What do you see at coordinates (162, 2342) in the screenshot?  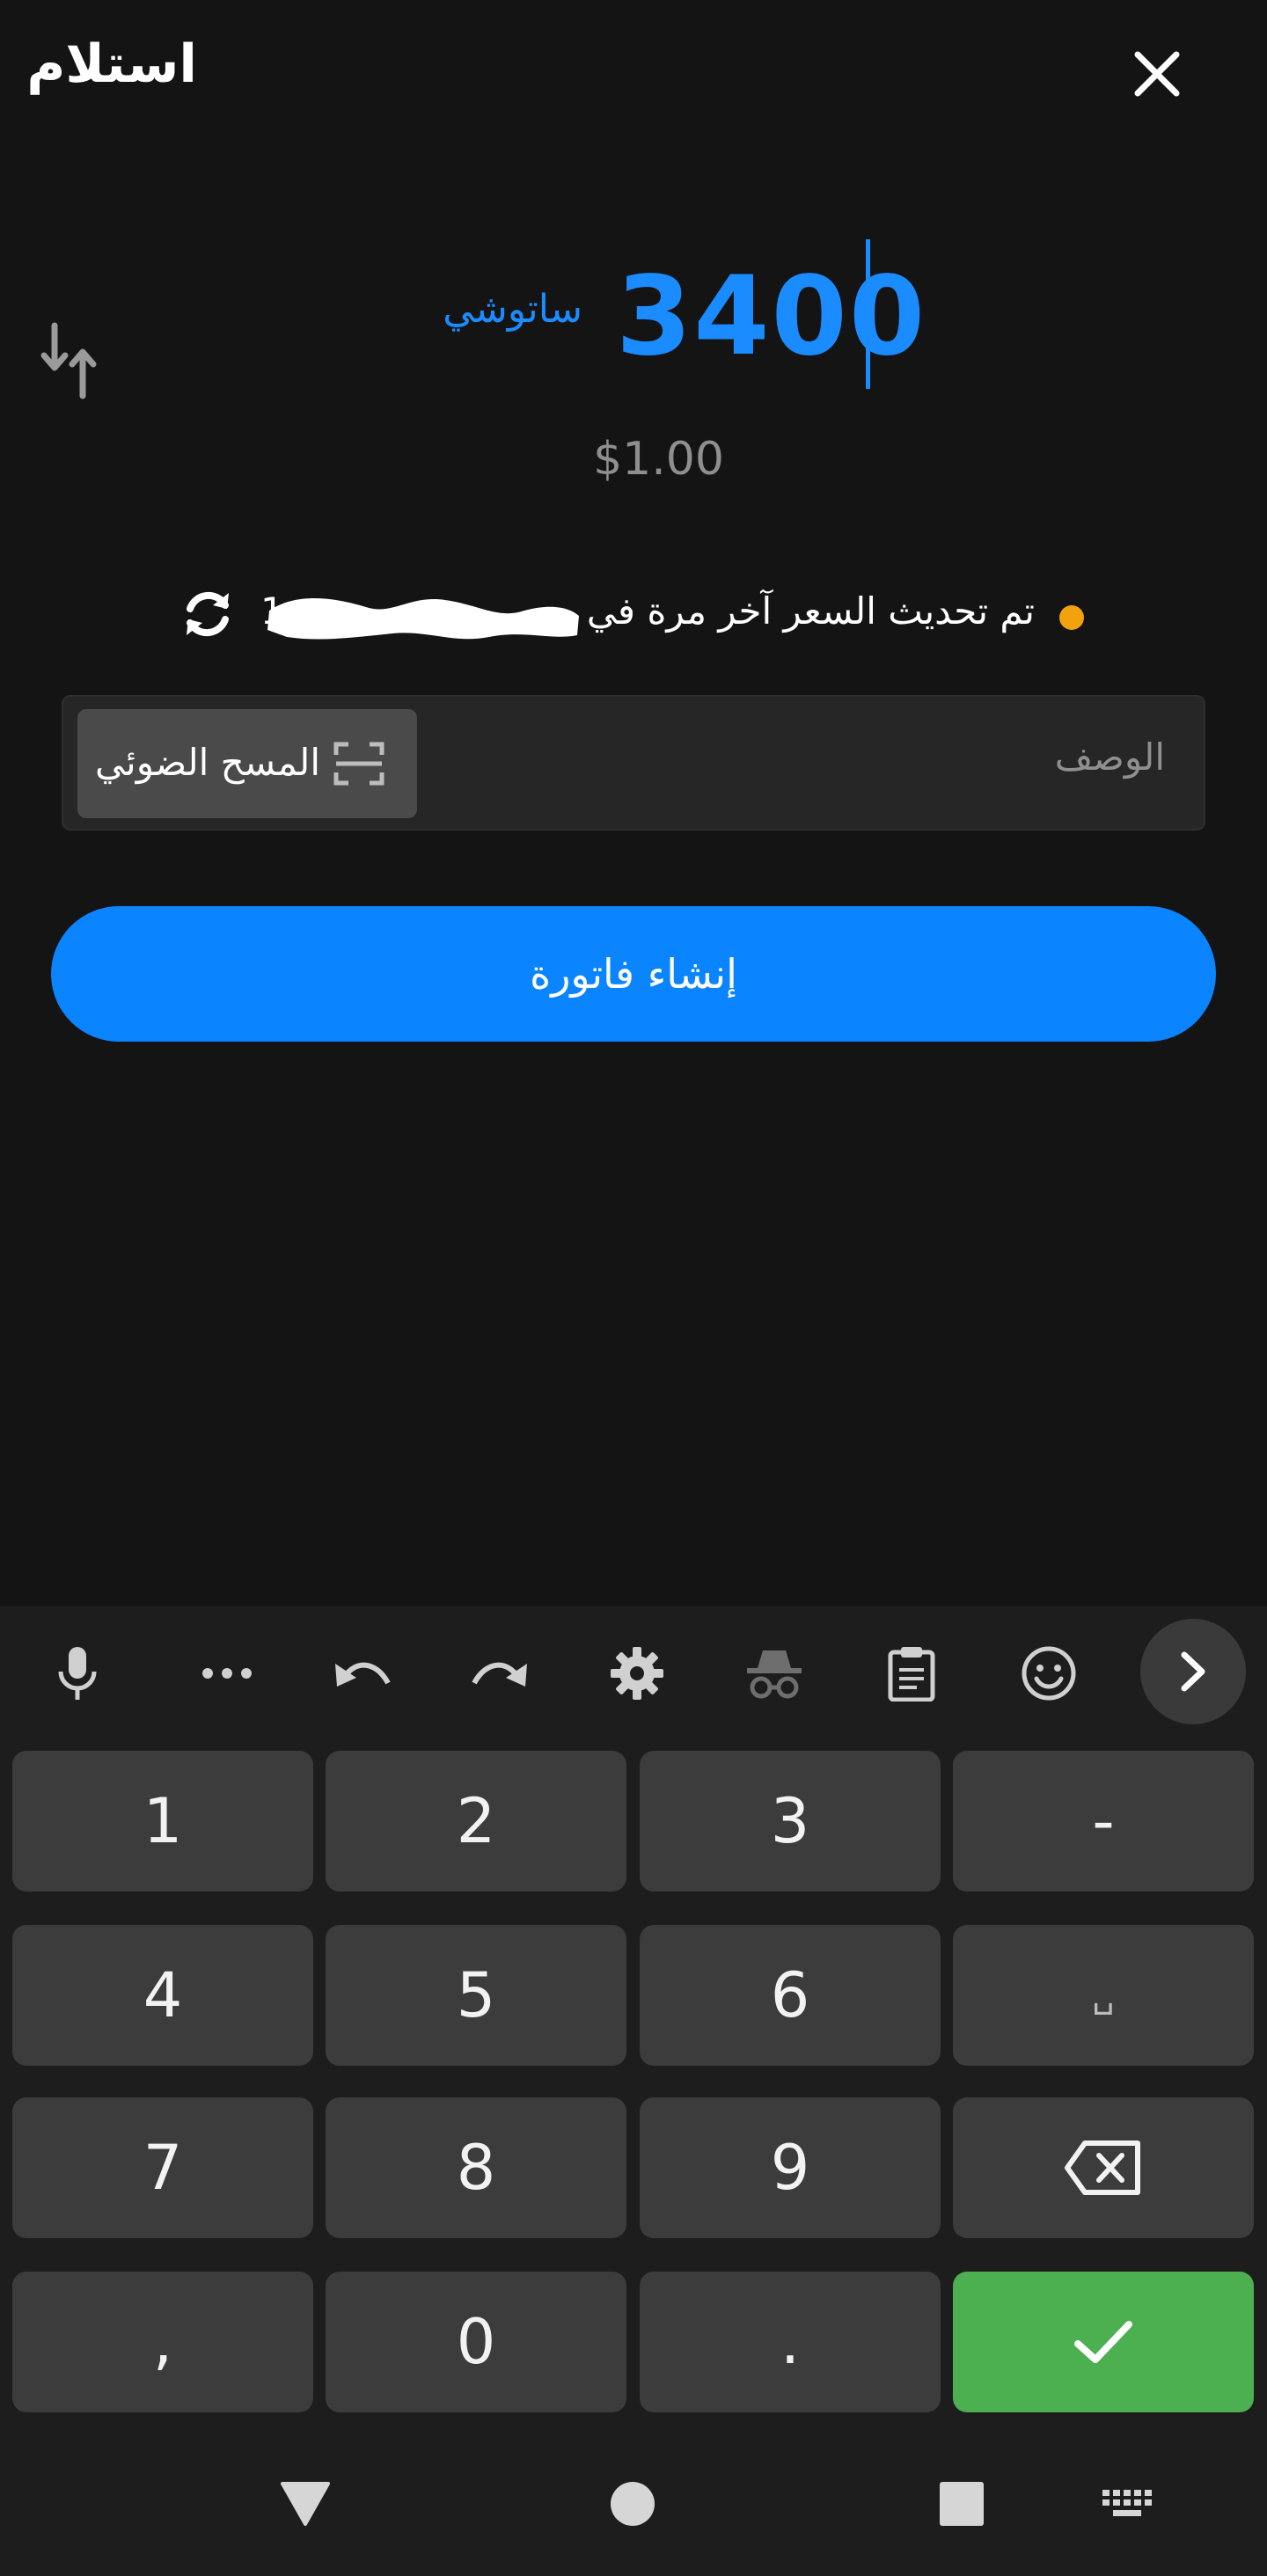 I see `key-comma: ,` at bounding box center [162, 2342].